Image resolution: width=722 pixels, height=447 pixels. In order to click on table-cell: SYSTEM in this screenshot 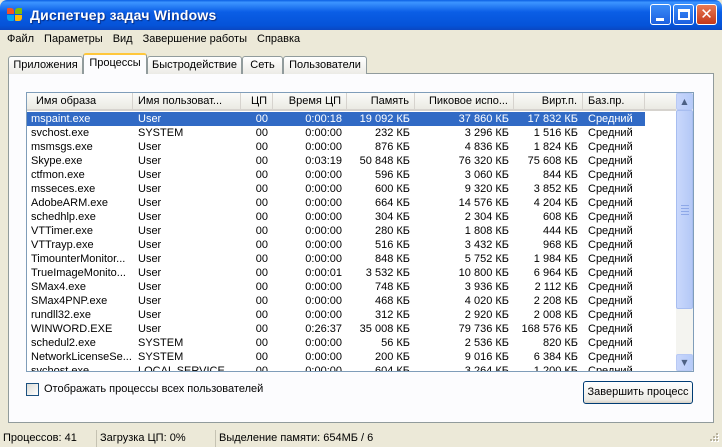, I will do `click(161, 133)`.